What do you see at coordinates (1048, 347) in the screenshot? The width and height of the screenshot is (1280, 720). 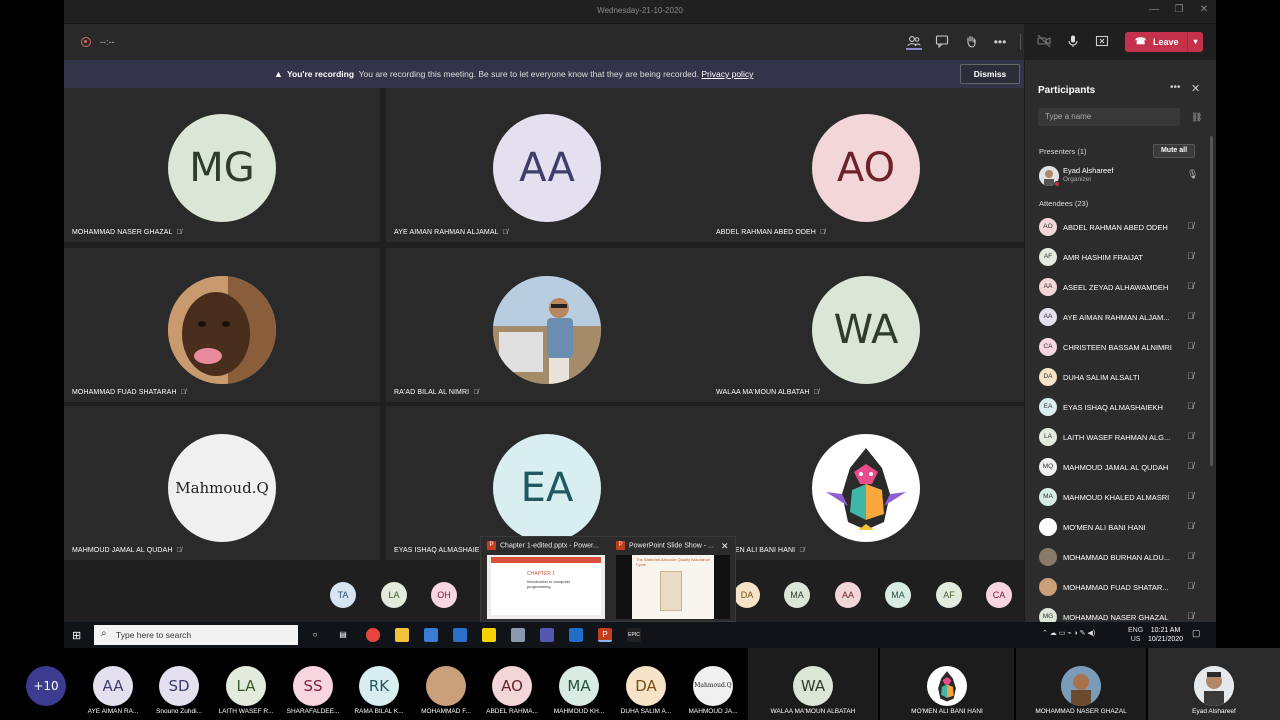 I see `attendee-avatar: CA` at bounding box center [1048, 347].